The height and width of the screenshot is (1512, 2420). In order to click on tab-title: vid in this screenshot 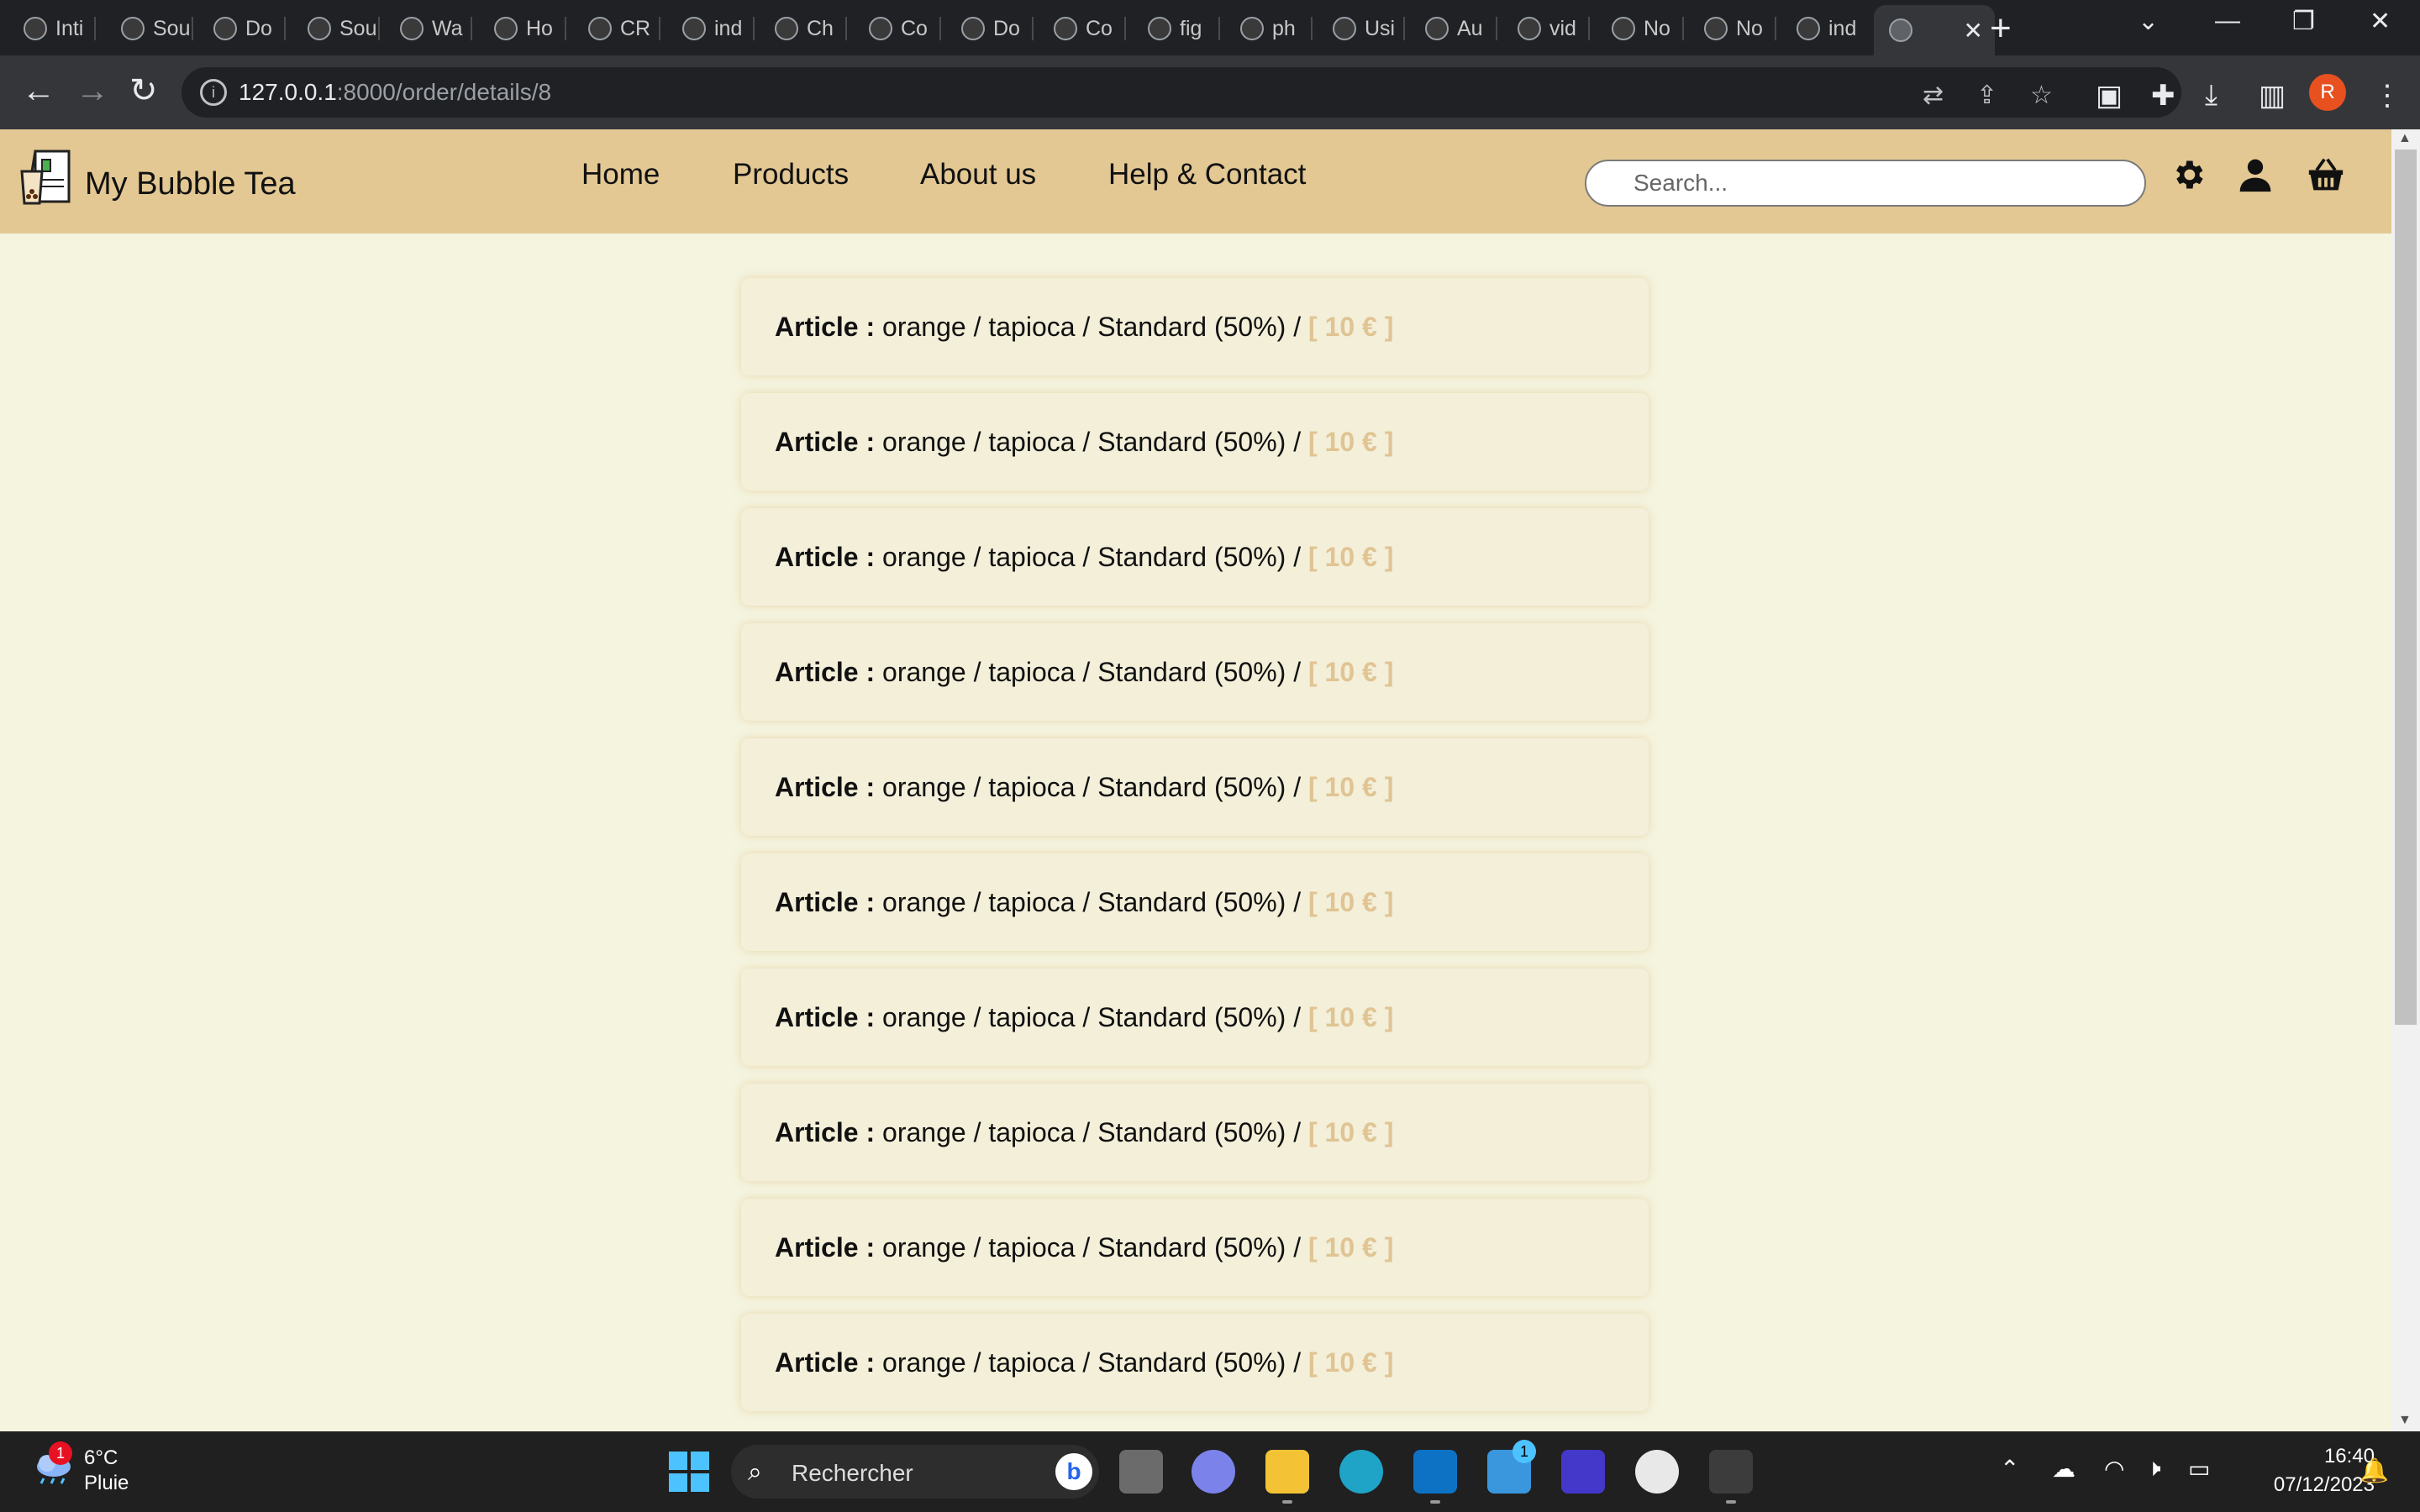, I will do `click(1562, 28)`.